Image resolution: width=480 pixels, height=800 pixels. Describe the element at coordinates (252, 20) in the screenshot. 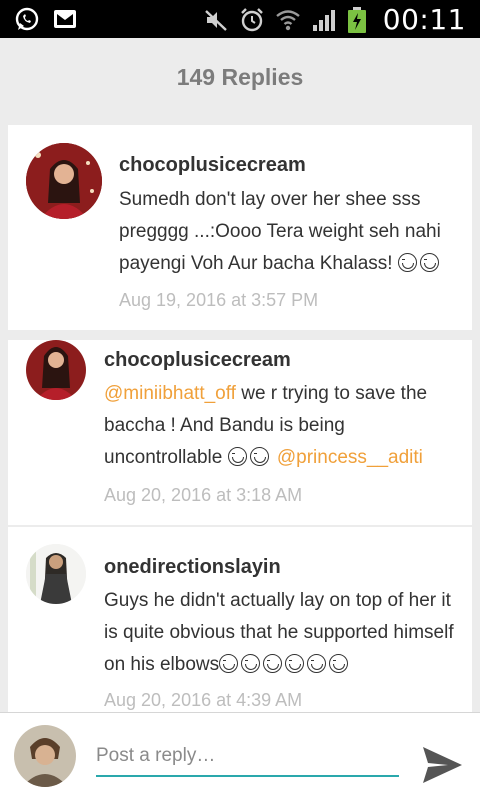

I see `alarm-icon` at that location.